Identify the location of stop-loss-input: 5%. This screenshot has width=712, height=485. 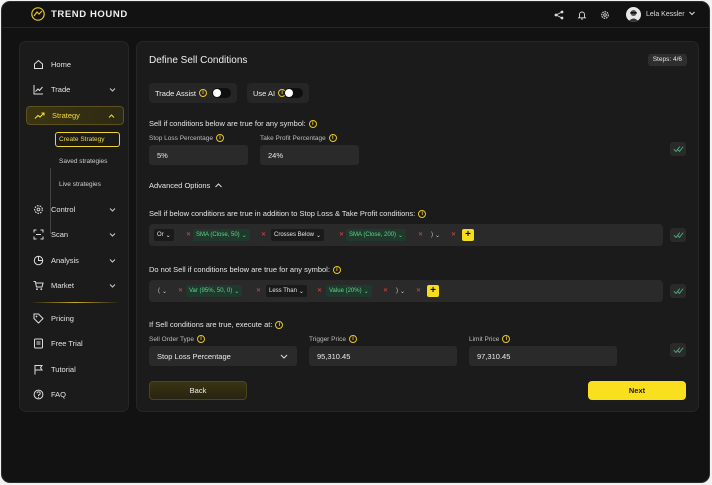
(198, 155).